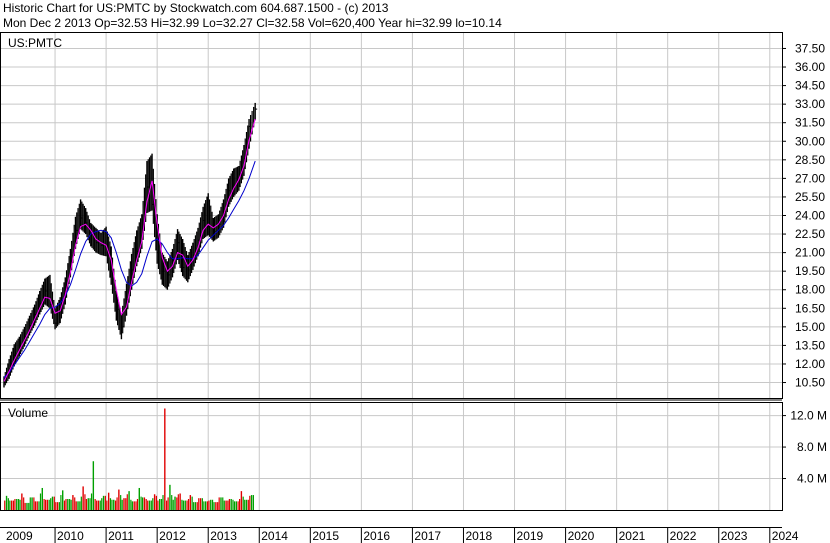  Describe the element at coordinates (810, 48) in the screenshot. I see `price-tick-label: 37.50` at that location.